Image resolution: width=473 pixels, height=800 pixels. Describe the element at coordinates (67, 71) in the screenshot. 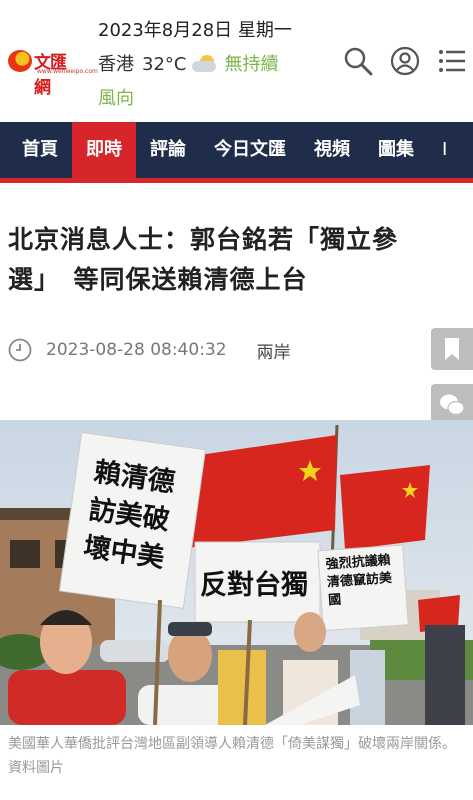

I see `logo-url: www.wenweipo.com` at that location.